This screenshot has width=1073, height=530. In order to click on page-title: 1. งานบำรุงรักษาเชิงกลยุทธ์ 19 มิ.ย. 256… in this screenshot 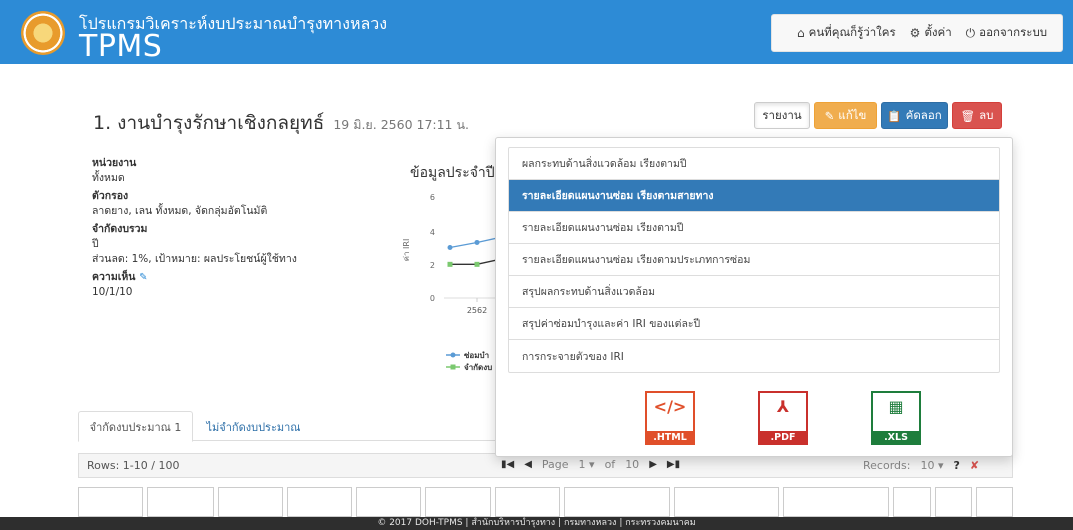, I will do `click(281, 123)`.